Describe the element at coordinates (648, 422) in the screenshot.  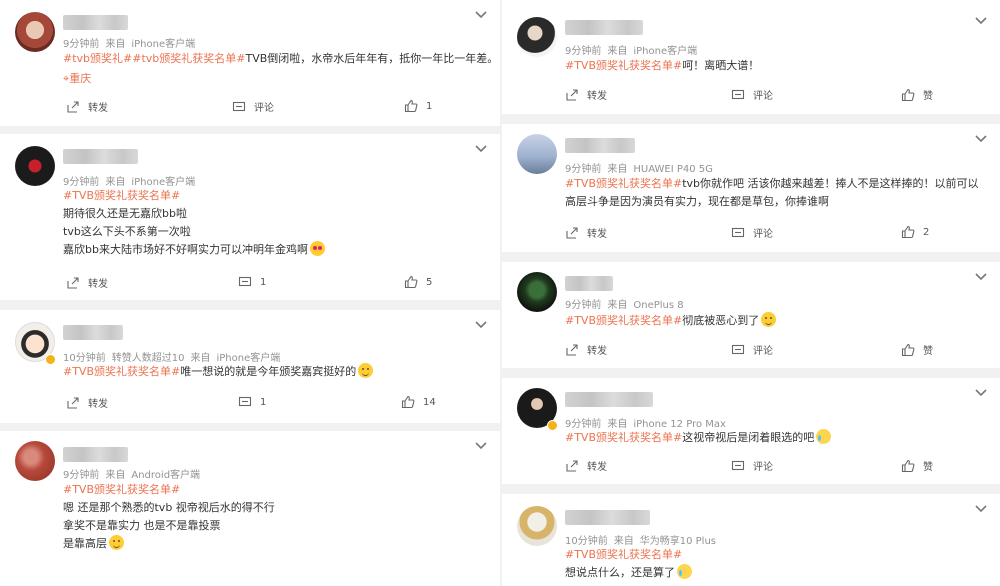
I see `post-meta: 9分钟前 来自 iPhone 12 Pro Max` at that location.